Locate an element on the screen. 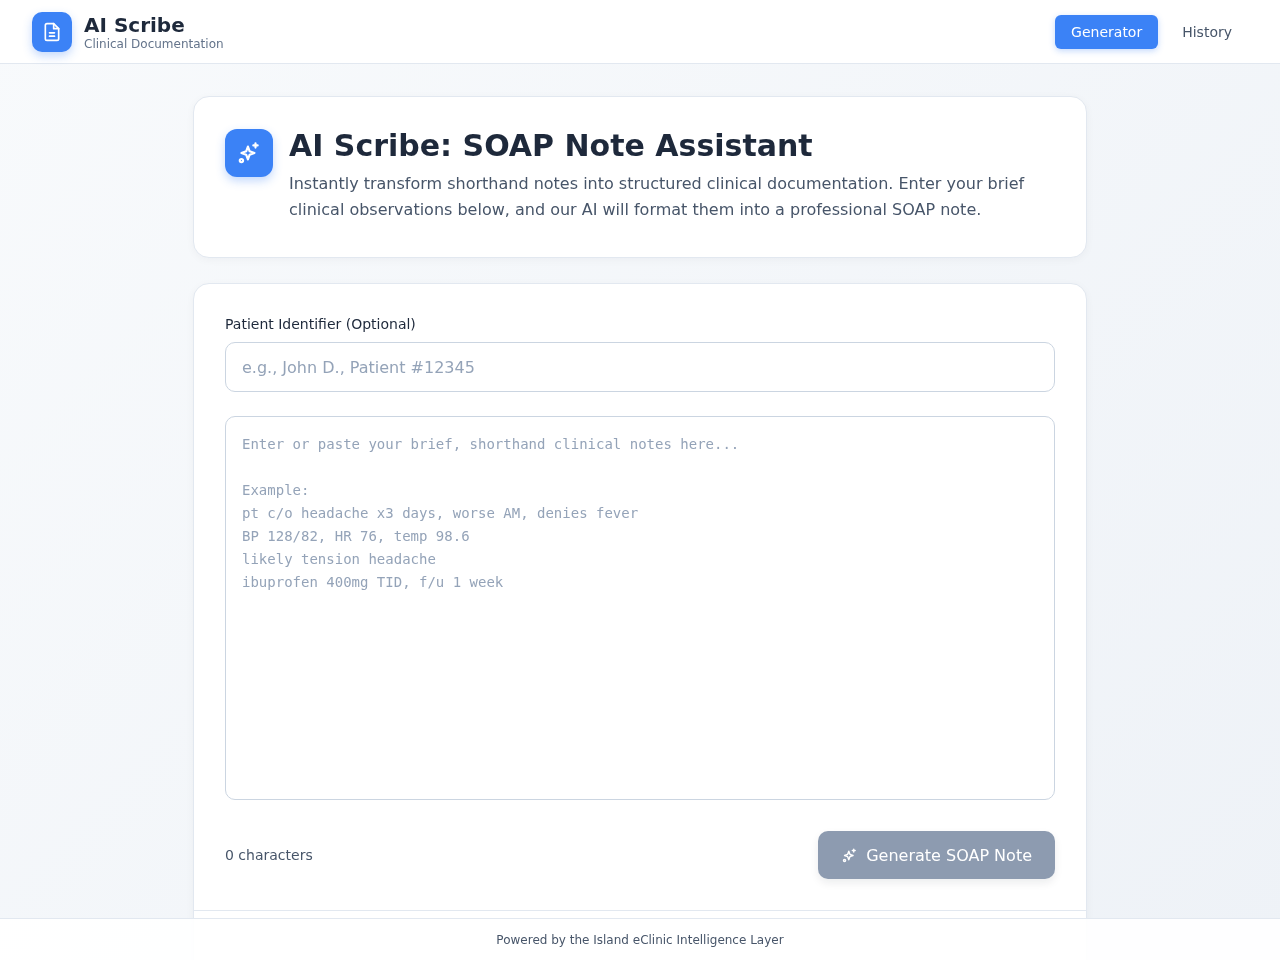 The image size is (1280, 960). nav-tab: History is located at coordinates (1207, 31).